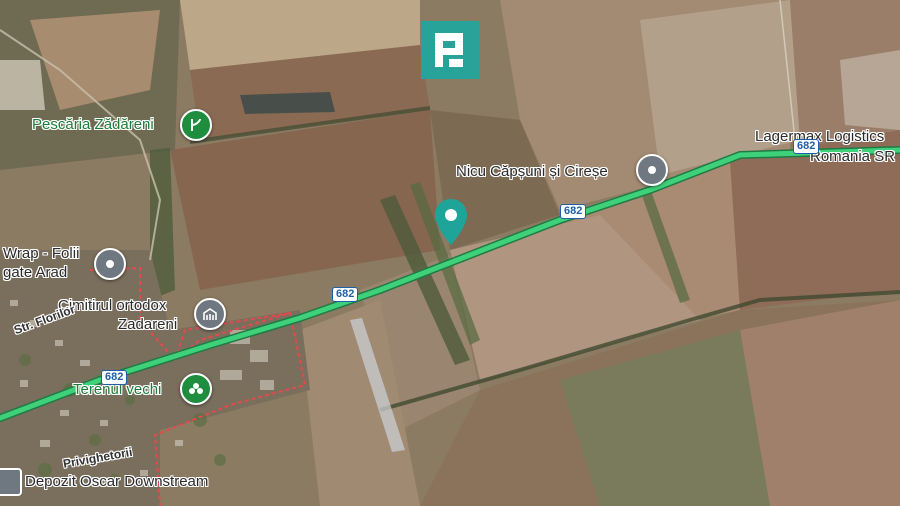 The image size is (900, 506). What do you see at coordinates (41, 253) in the screenshot?
I see `place-label-wrap: Wrap - Folii` at bounding box center [41, 253].